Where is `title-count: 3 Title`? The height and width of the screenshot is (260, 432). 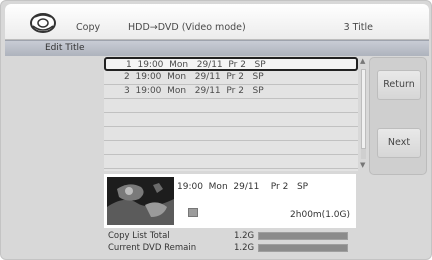
title-count: 3 Title is located at coordinates (358, 27).